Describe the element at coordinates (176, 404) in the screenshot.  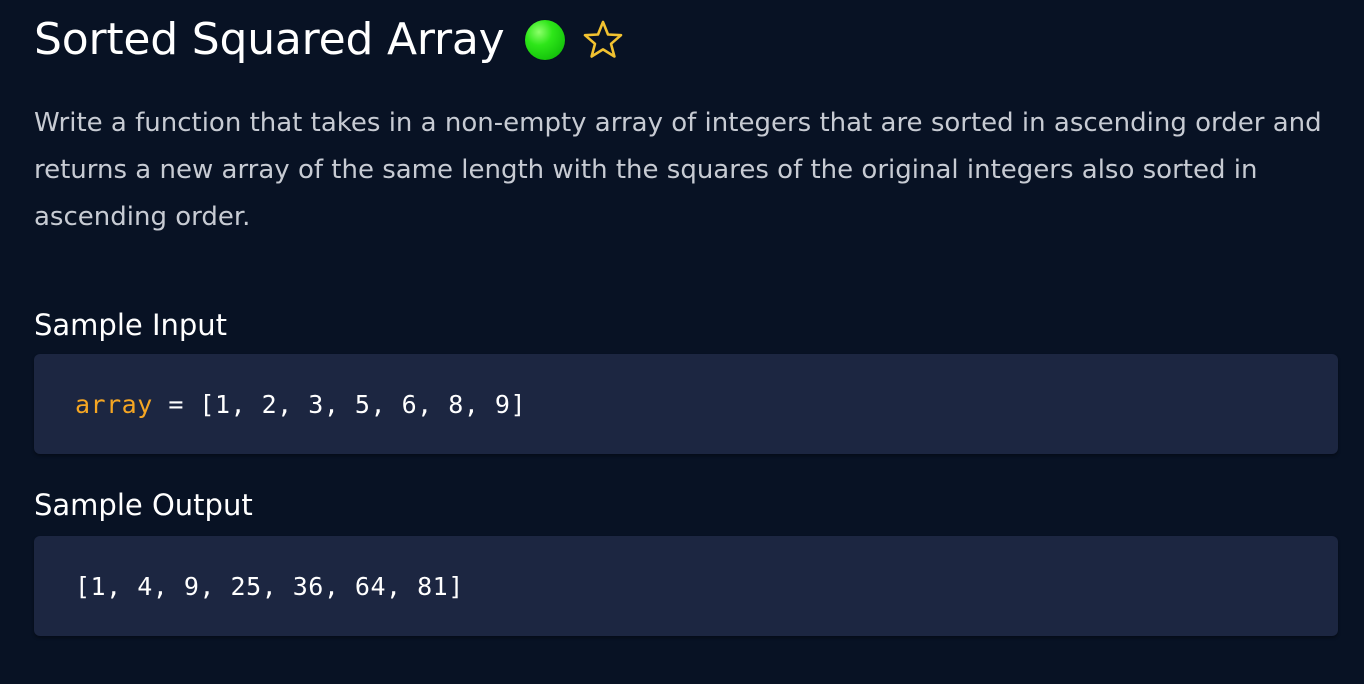
I see `code-operator: =` at that location.